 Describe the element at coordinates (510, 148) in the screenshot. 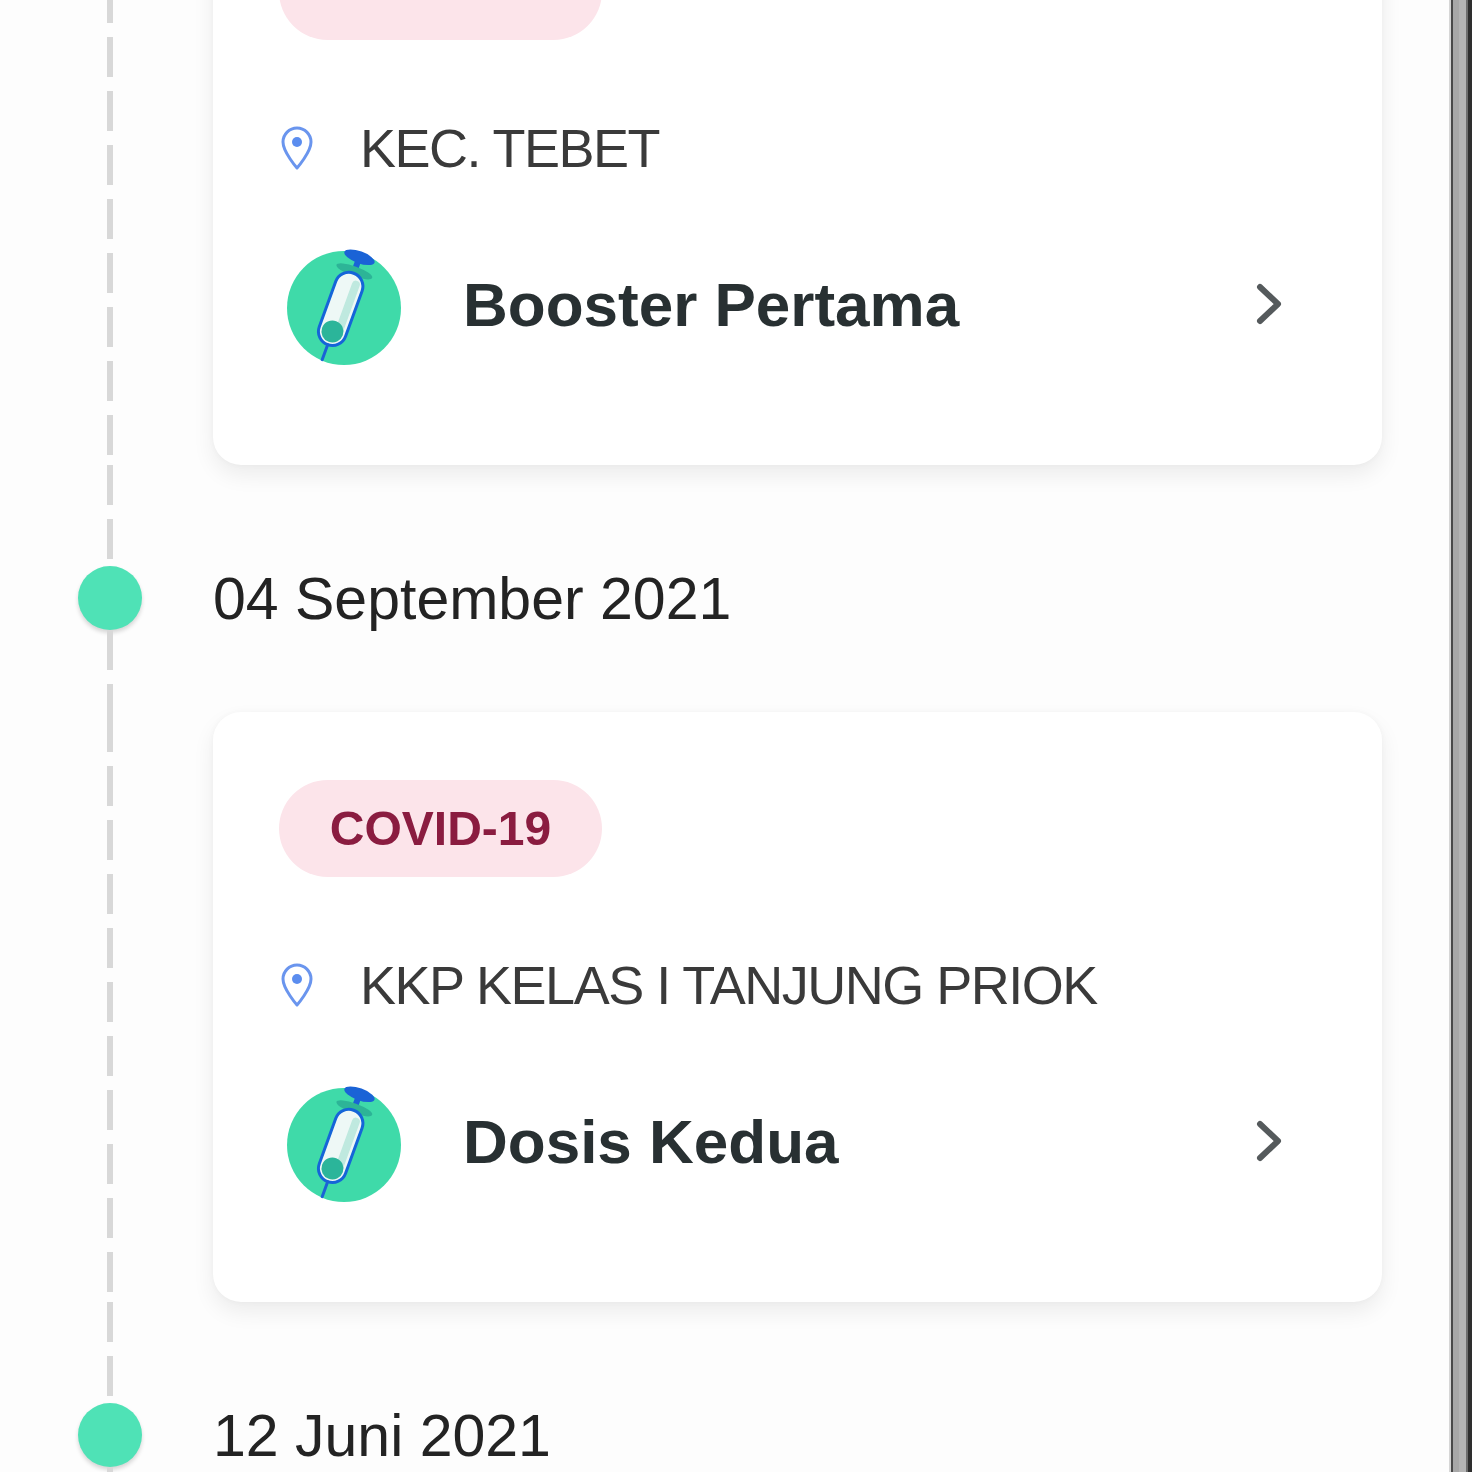

I see `location-name: KEC. TEBET` at that location.